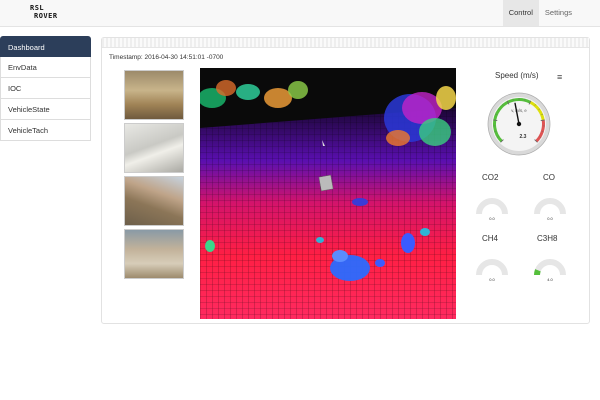 The height and width of the screenshot is (400, 600). What do you see at coordinates (492, 206) in the screenshot?
I see `gas-gauge-co2-track` at bounding box center [492, 206].